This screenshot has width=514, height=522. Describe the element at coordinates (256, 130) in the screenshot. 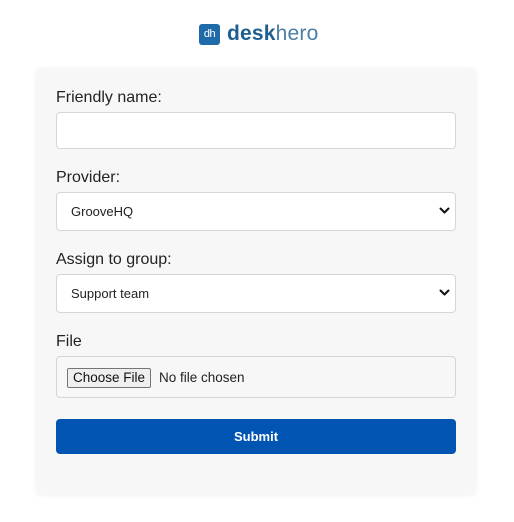

I see `friendly-name-input` at that location.